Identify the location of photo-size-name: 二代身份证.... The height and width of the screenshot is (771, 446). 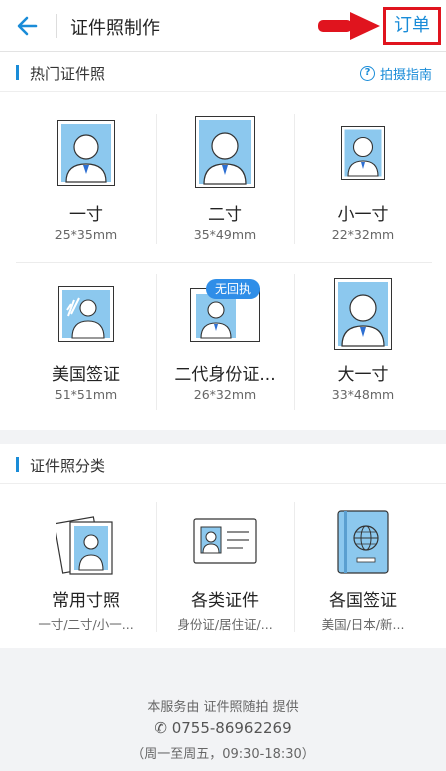
(225, 375).